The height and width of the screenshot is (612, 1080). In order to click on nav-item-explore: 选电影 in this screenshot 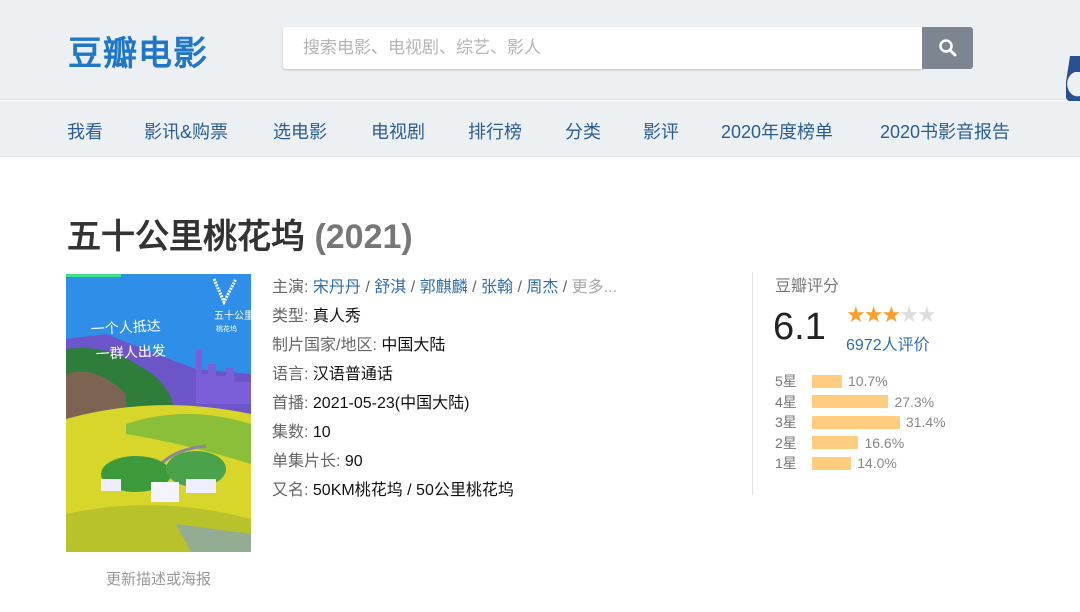, I will do `click(300, 131)`.